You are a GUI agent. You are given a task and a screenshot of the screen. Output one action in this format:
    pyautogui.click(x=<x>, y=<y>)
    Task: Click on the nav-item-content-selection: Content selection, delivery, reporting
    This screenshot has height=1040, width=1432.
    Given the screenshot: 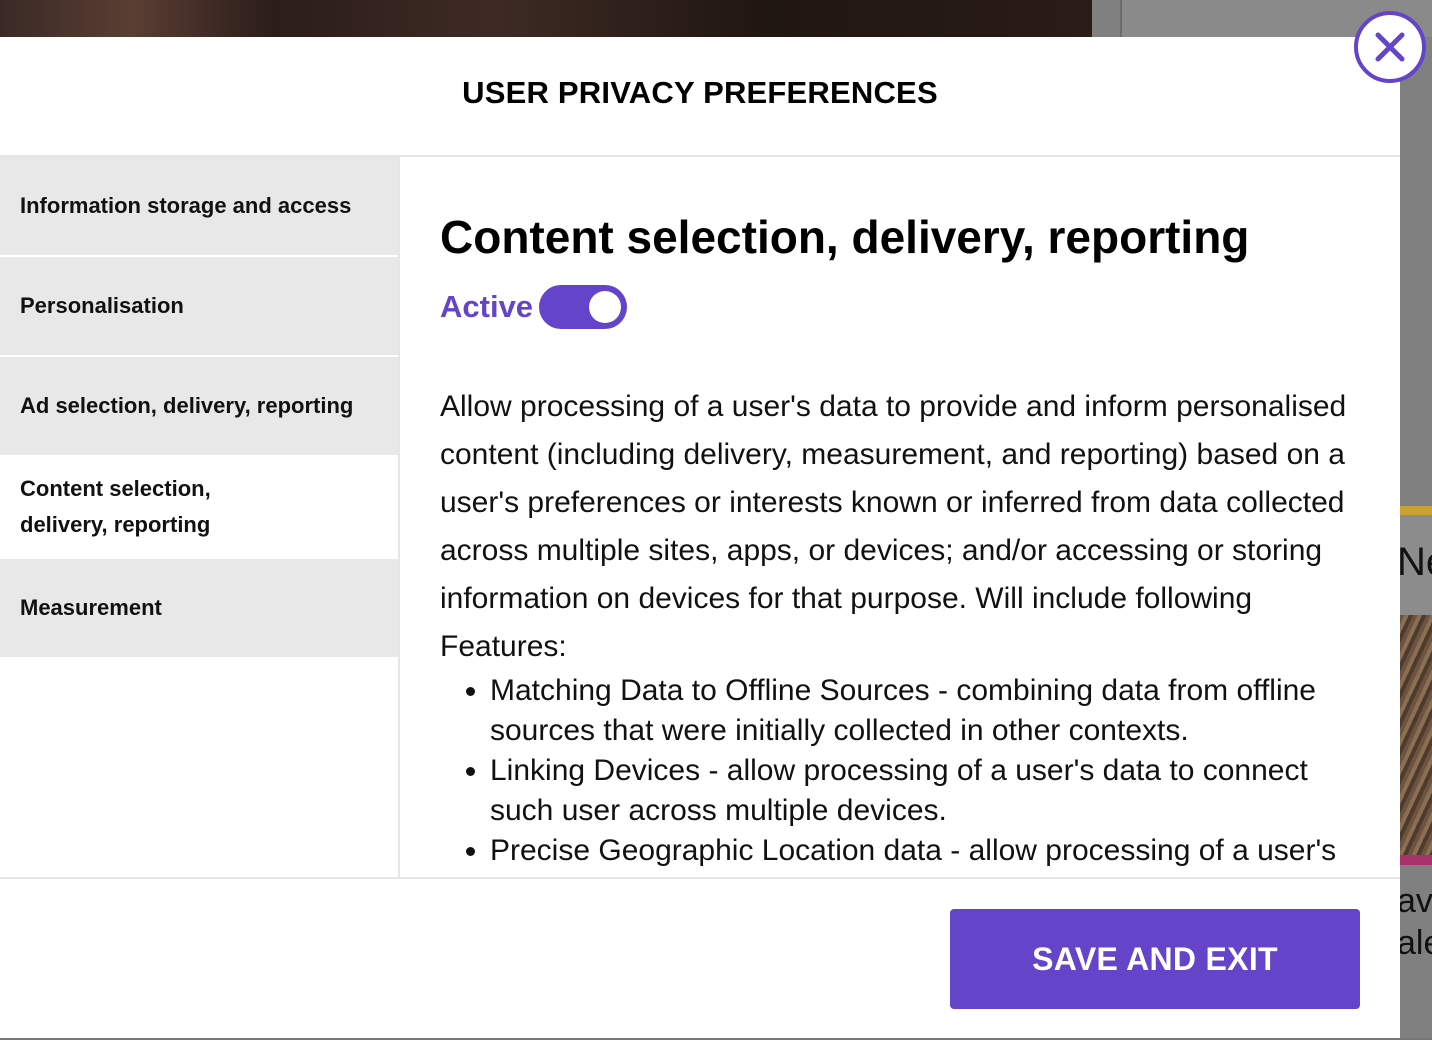 What is the action you would take?
    pyautogui.click(x=150, y=508)
    